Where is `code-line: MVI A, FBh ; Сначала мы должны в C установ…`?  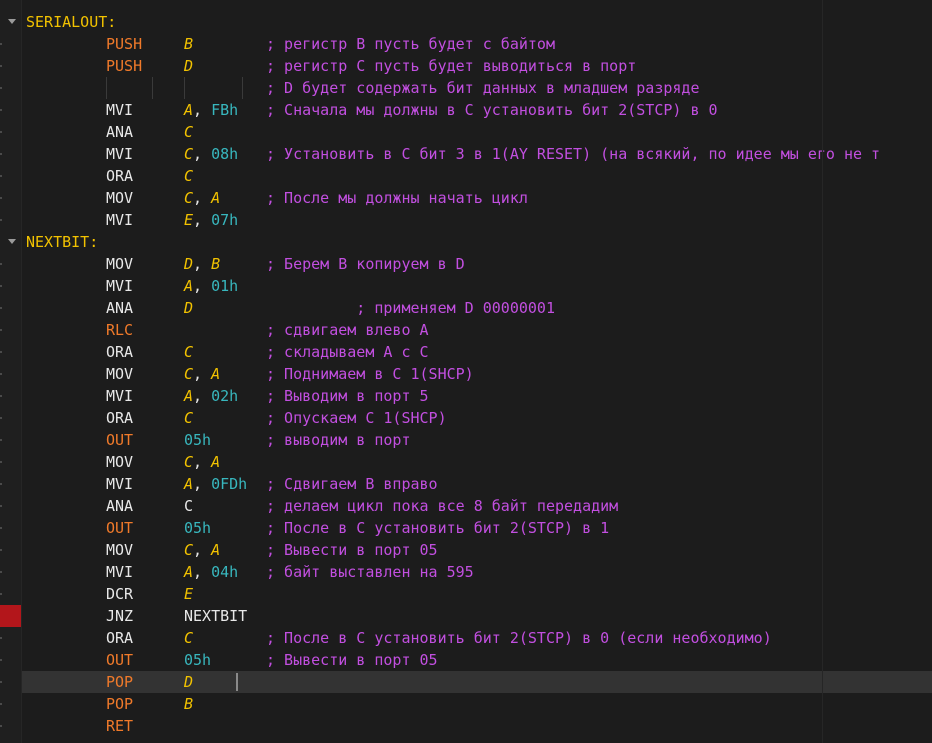 code-line: MVI A, FBh ; Сначала мы должны в C установ… is located at coordinates (477, 110).